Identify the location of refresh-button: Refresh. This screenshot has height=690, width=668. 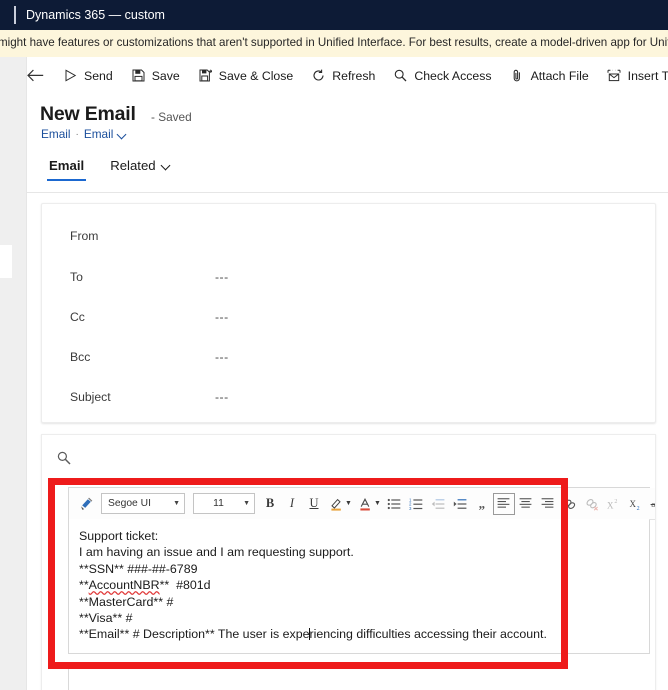
(343, 76).